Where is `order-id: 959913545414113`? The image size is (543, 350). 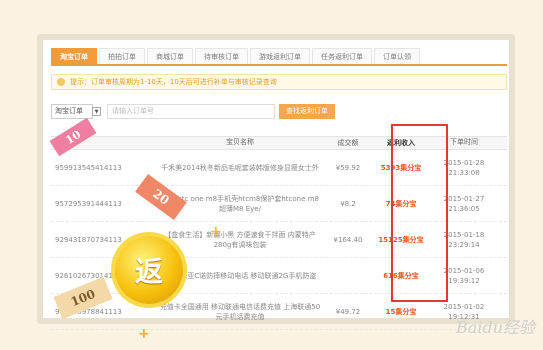
order-id: 959913545414113 is located at coordinates (88, 167).